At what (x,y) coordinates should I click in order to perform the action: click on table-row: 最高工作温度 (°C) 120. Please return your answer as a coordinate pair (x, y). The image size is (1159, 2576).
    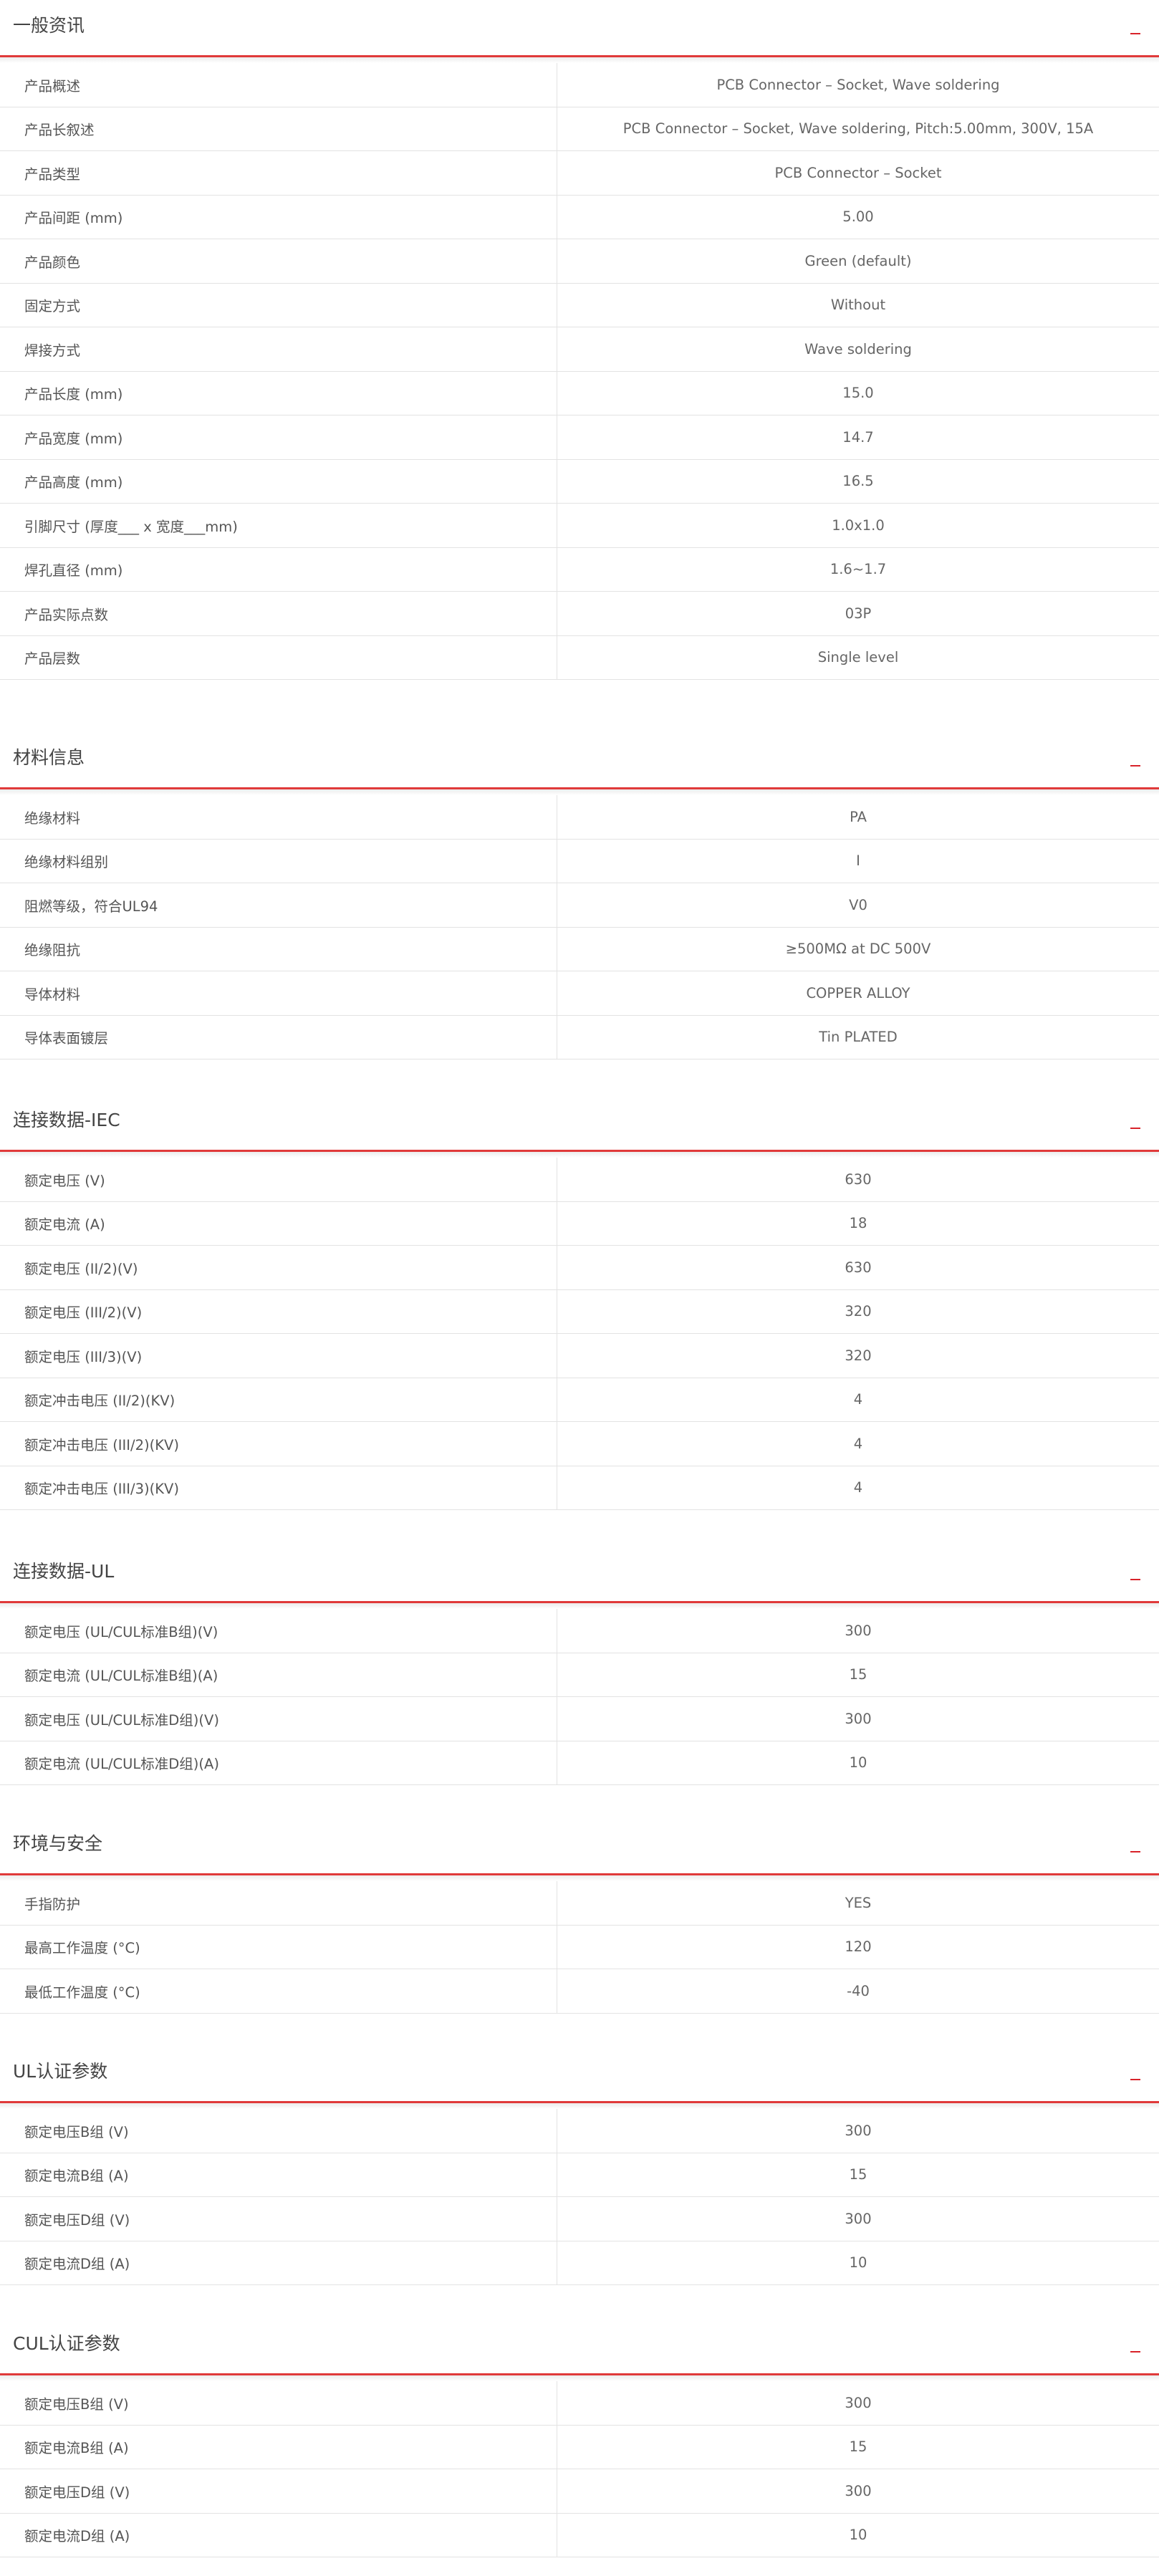
    Looking at the image, I should click on (579, 1947).